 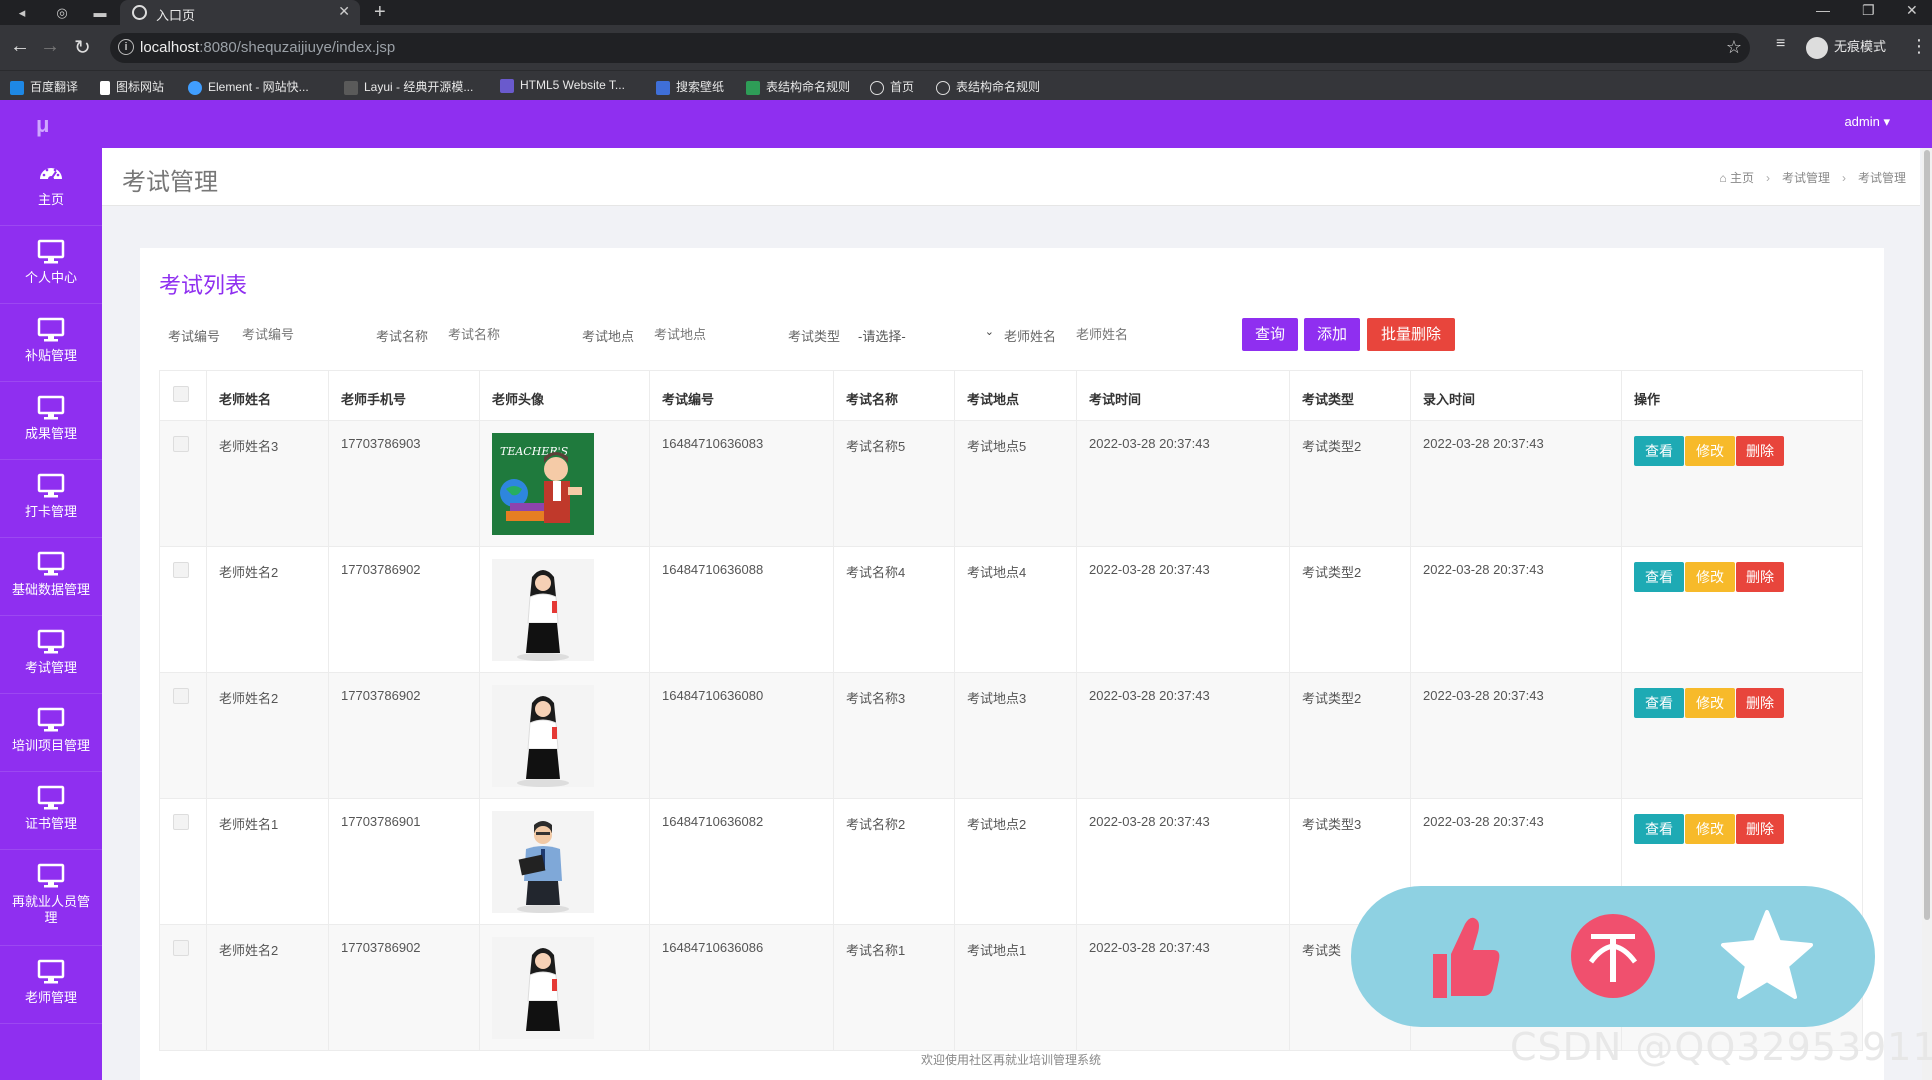 What do you see at coordinates (140, 87) in the screenshot?
I see `bookmark-label: 图标网站` at bounding box center [140, 87].